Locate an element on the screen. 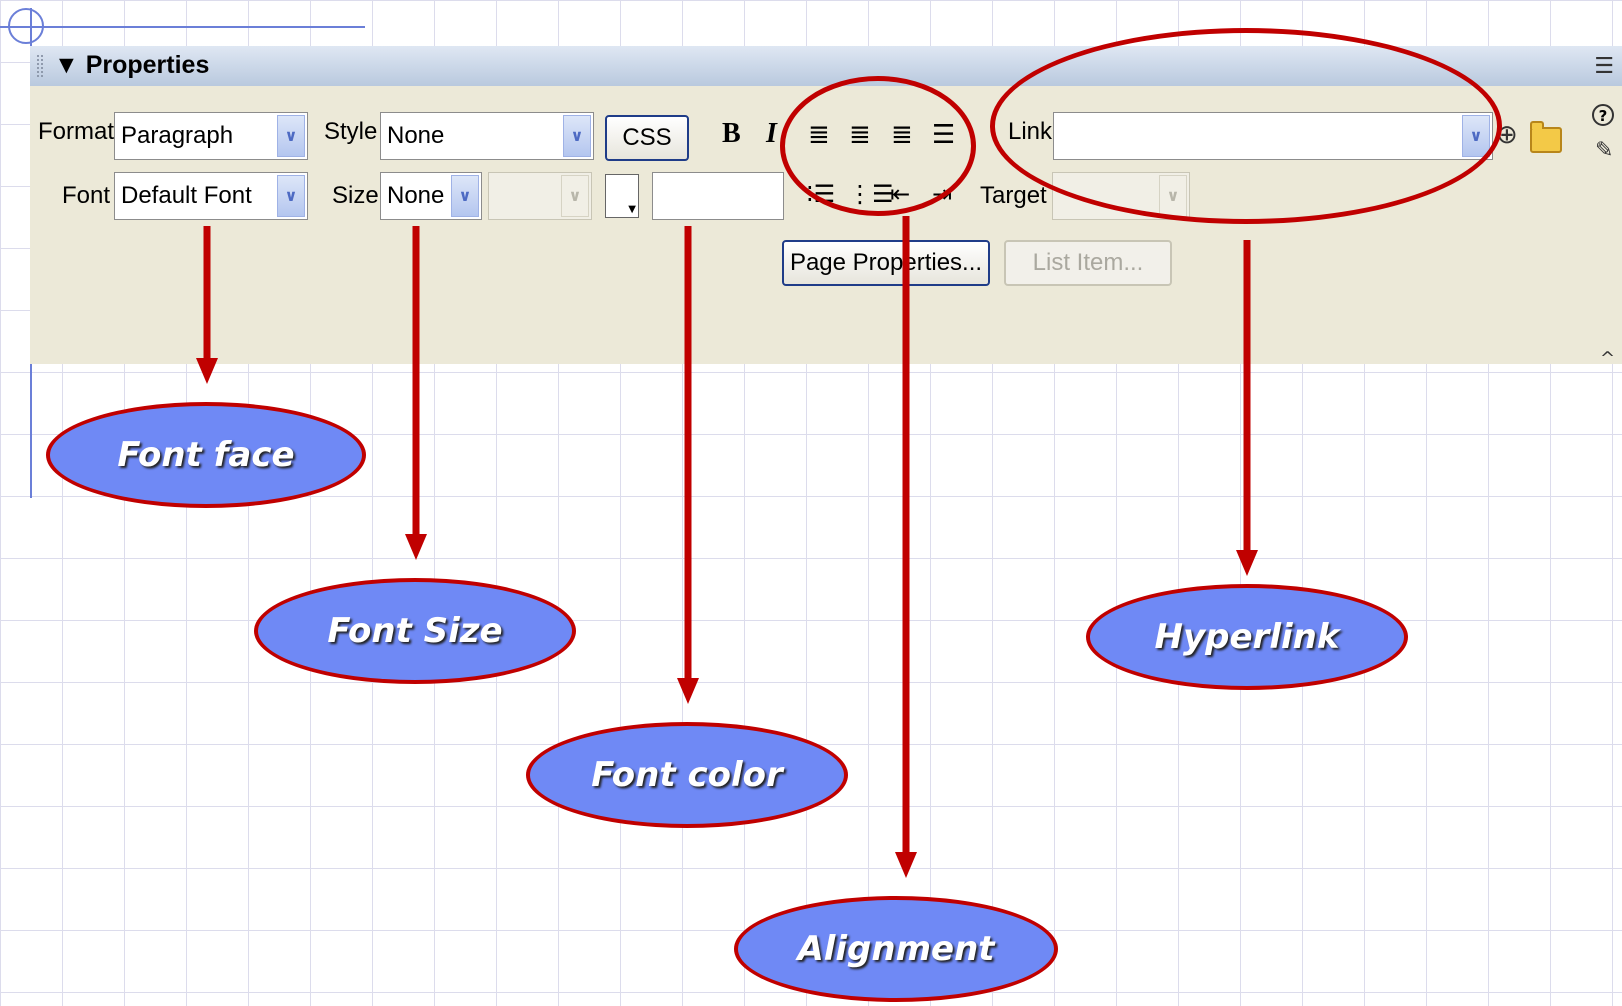  arrowhead-hyperlink is located at coordinates (1247, 563).